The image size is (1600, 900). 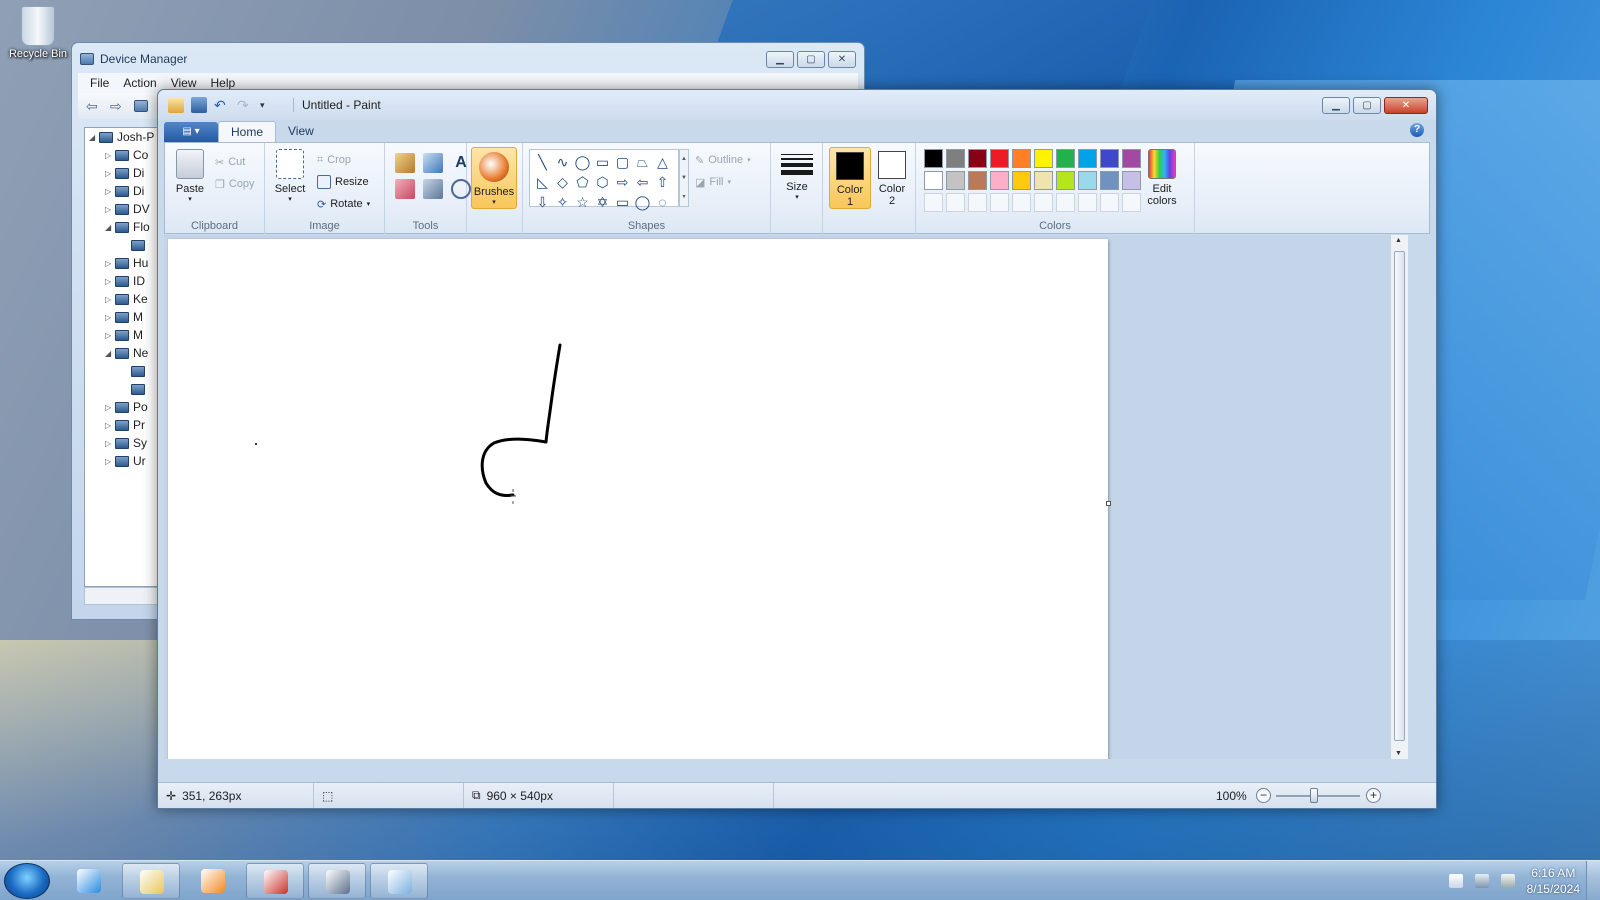 What do you see at coordinates (343, 204) in the screenshot?
I see `rotate-button: ⟳ Rotate ▾` at bounding box center [343, 204].